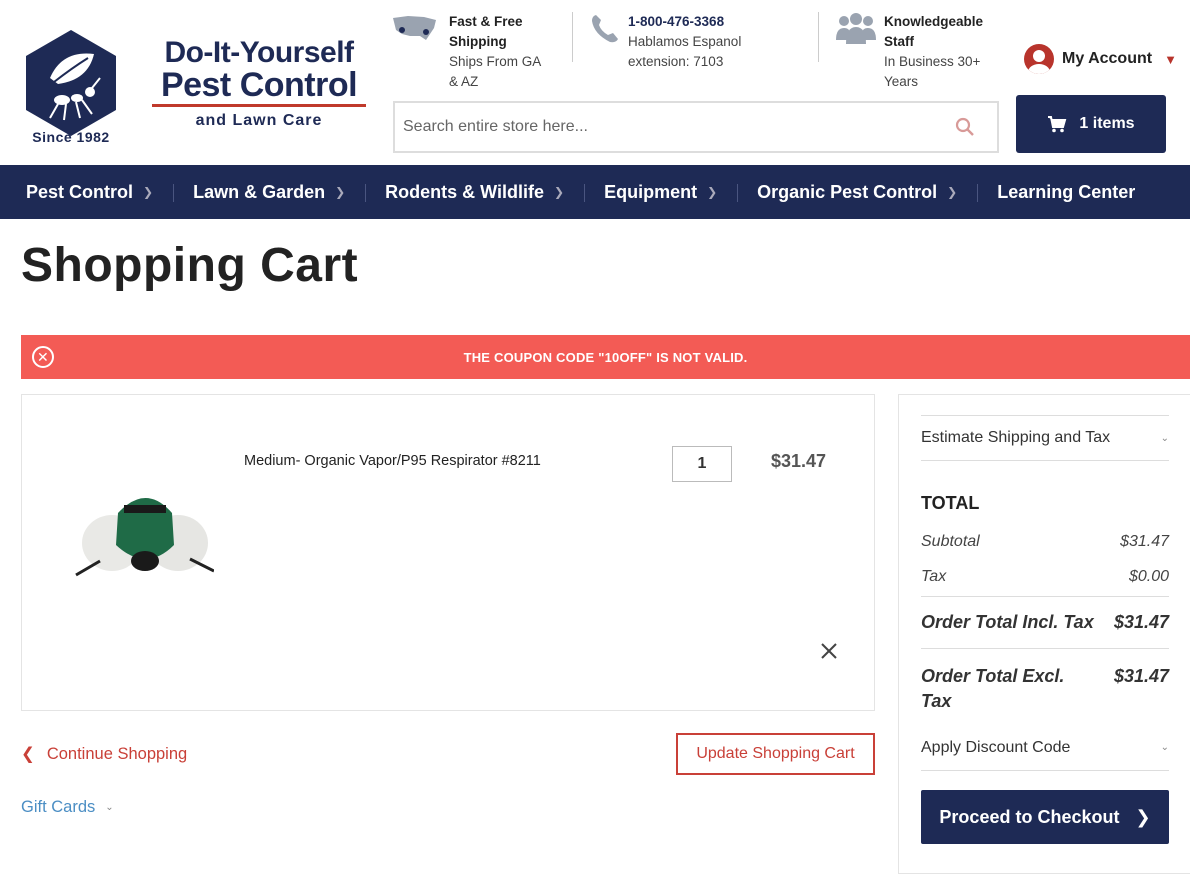 This screenshot has height=890, width=1190. I want to click on nav-item-label: Organic Pest Control, so click(847, 191).